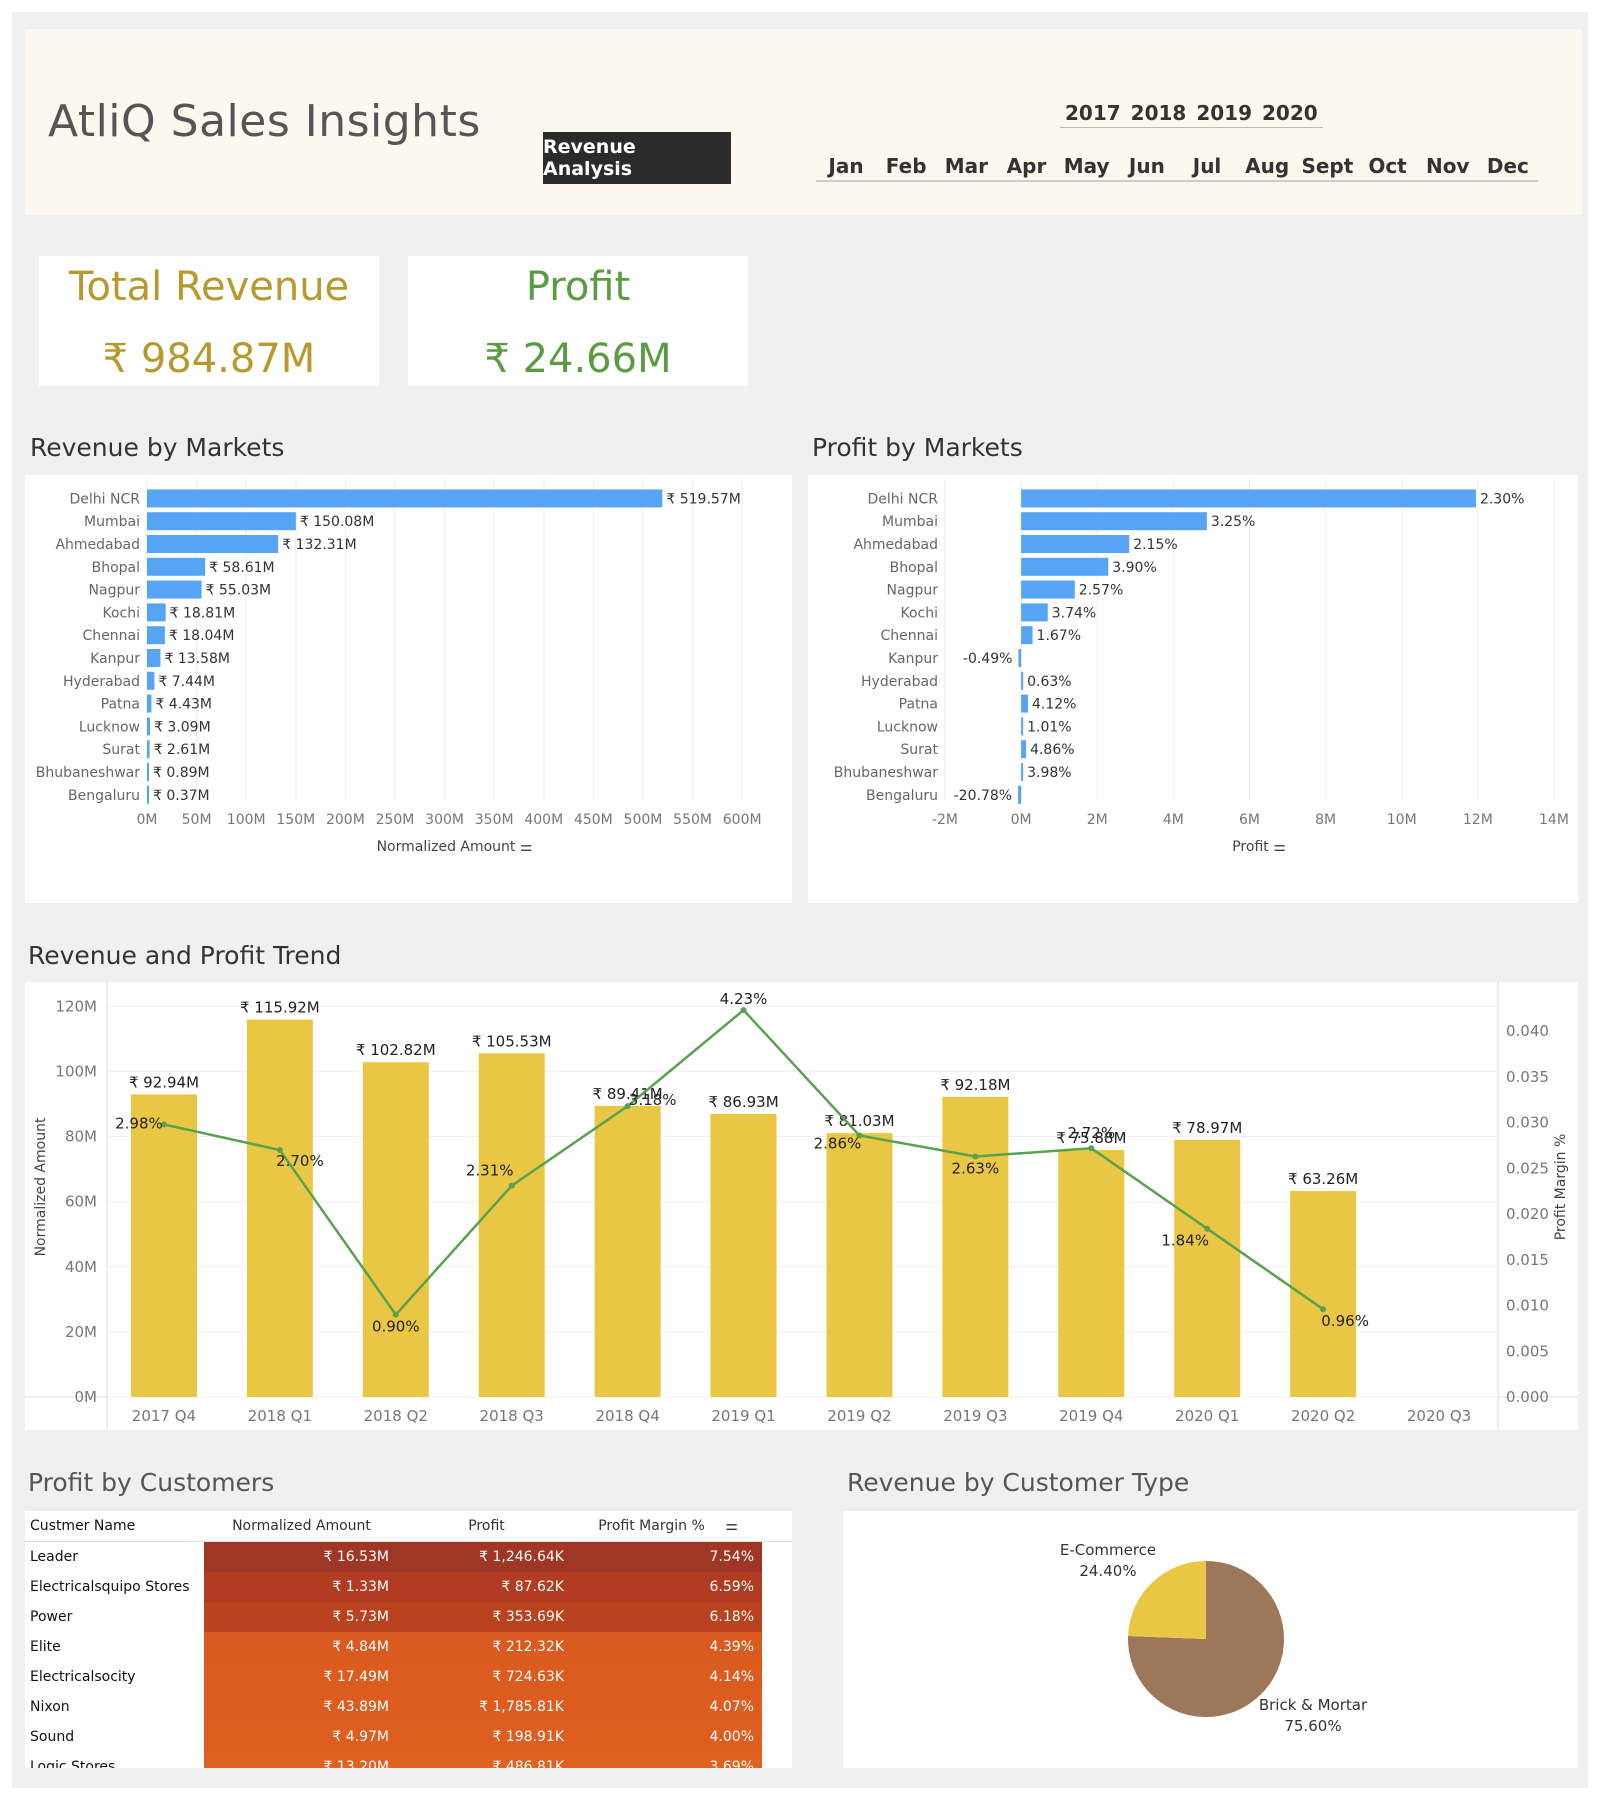  I want to click on month-may: May, so click(1087, 166).